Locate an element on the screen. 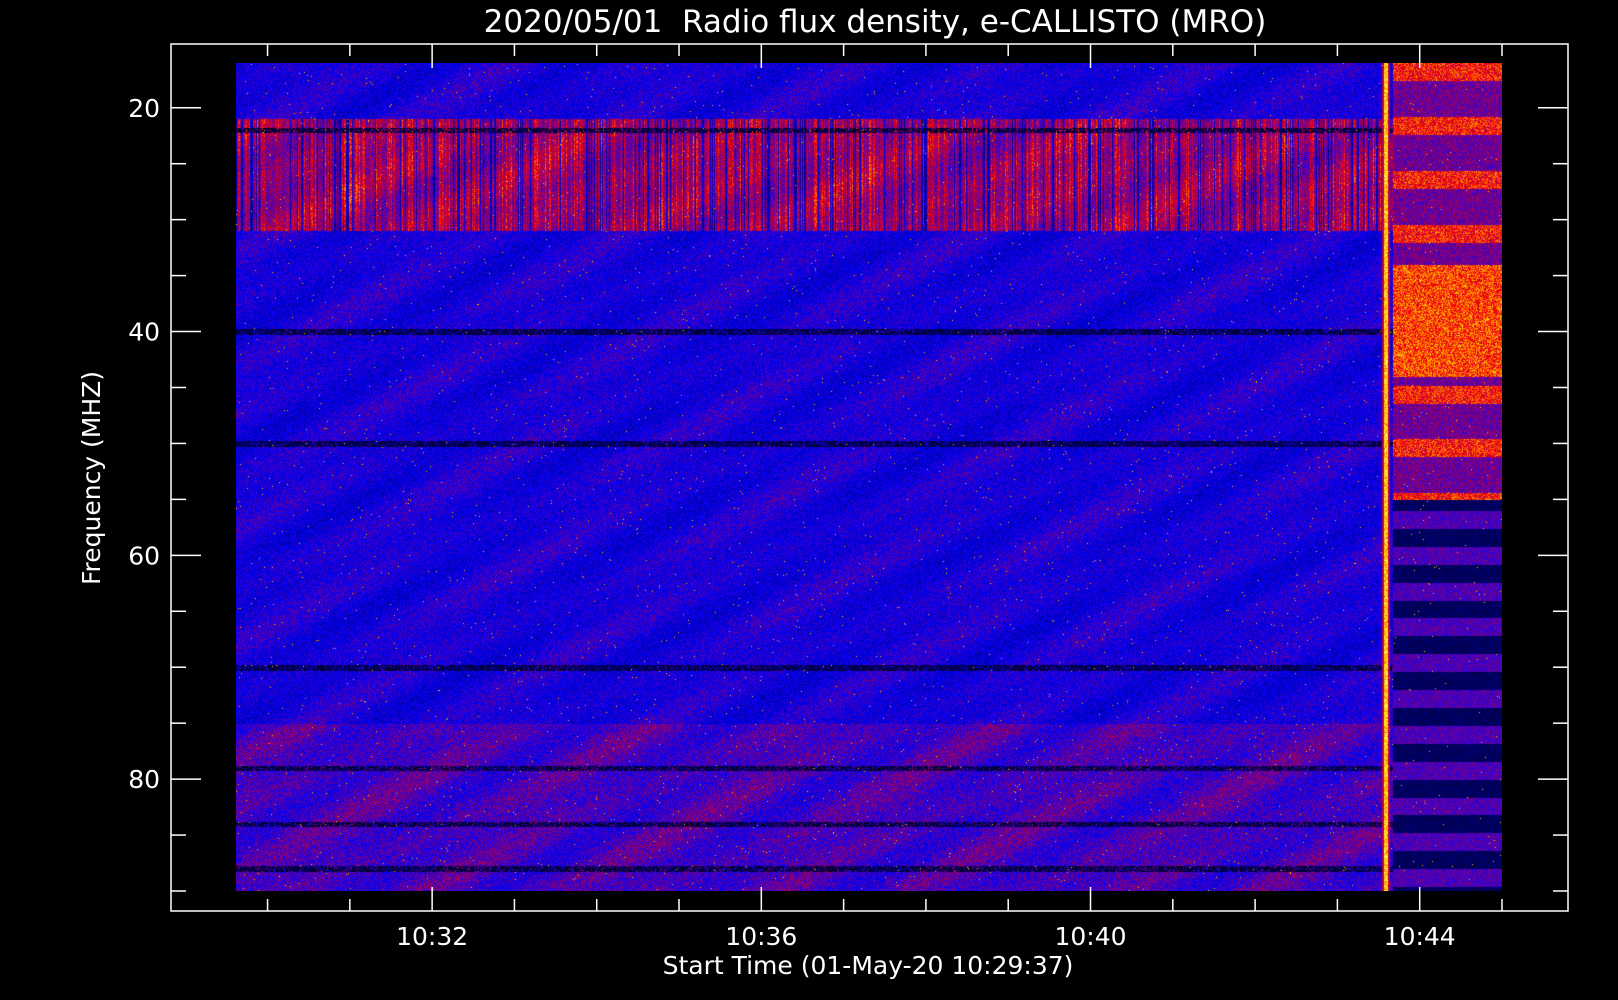 This screenshot has width=1618, height=1000. y-tick-label: 80 is located at coordinates (144, 779).